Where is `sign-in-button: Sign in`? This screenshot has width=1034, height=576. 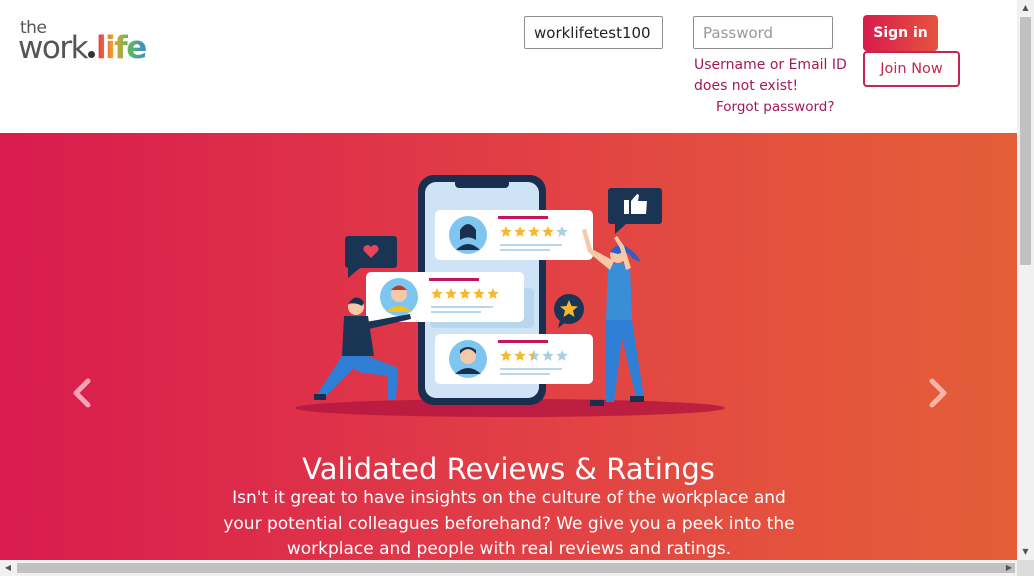
sign-in-button: Sign in is located at coordinates (900, 33).